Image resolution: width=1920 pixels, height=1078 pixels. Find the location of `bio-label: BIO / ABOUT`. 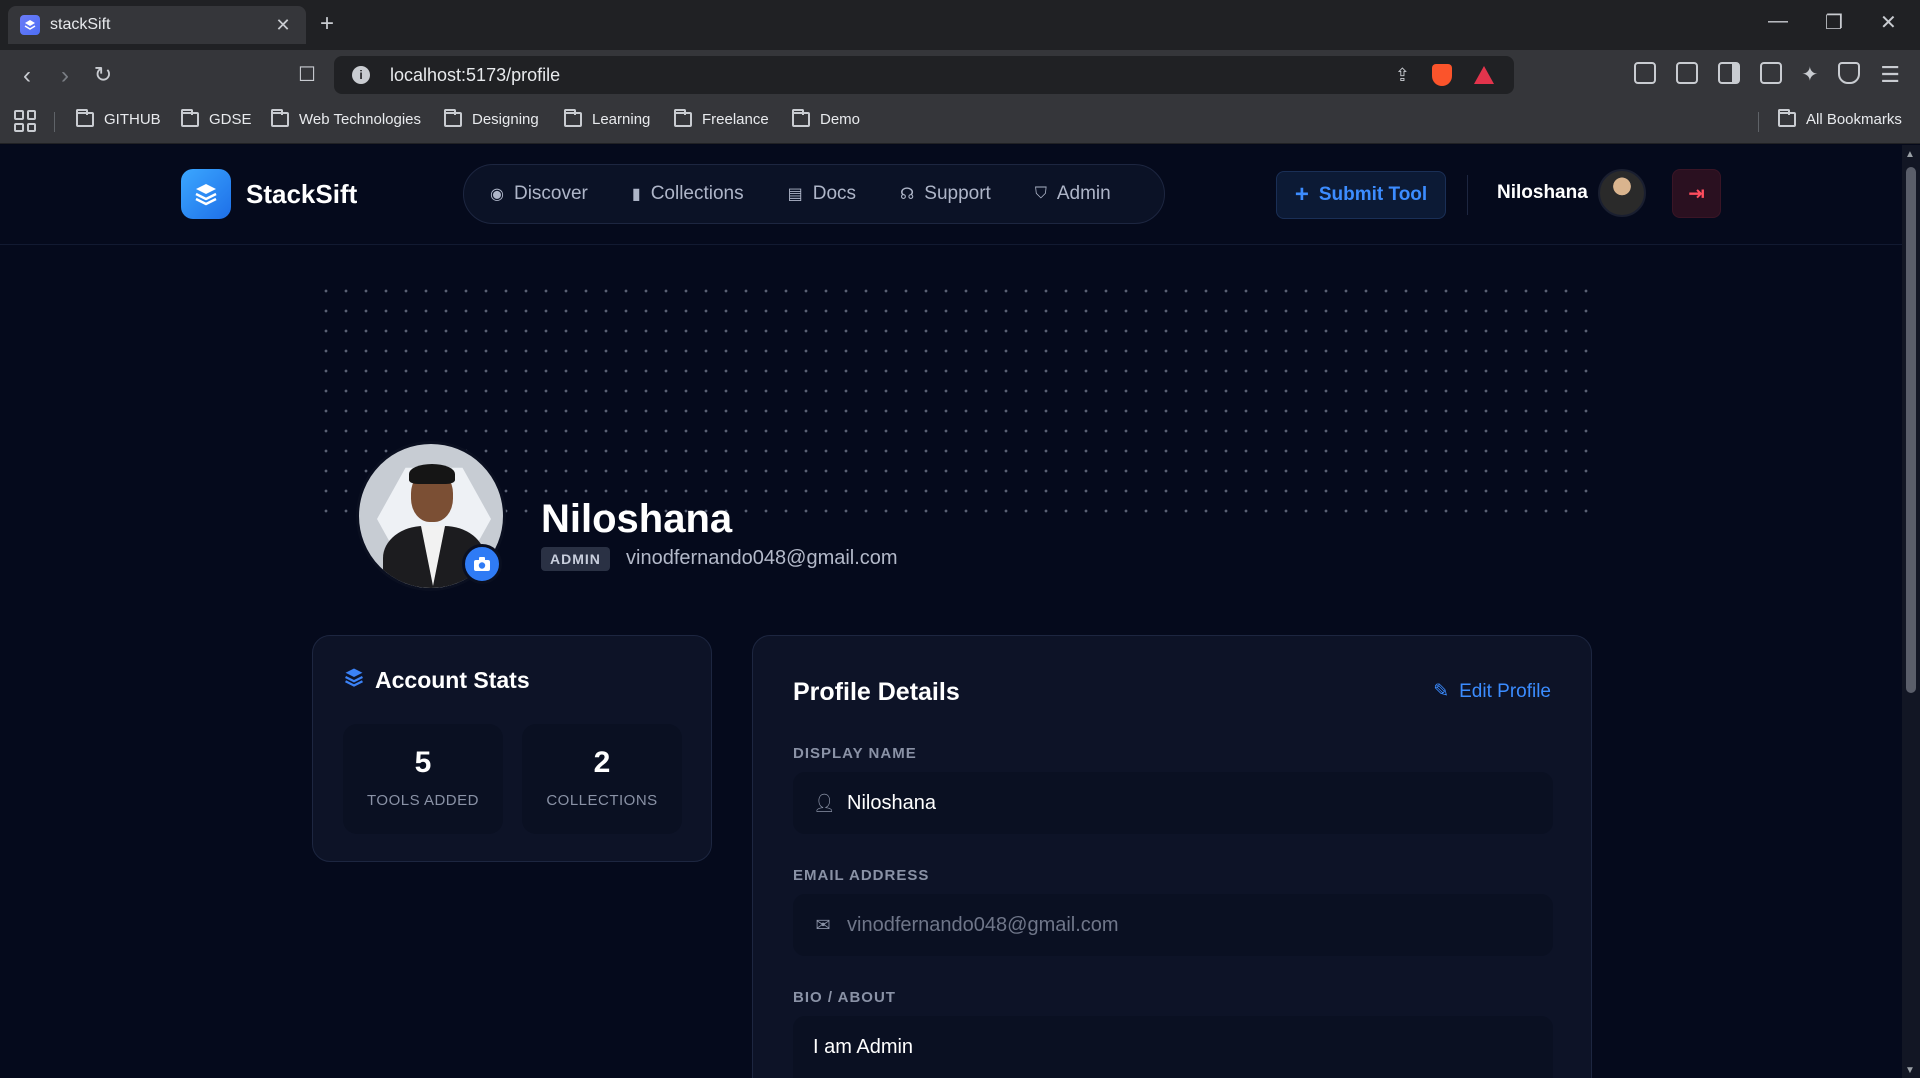

bio-label: BIO / ABOUT is located at coordinates (844, 997).